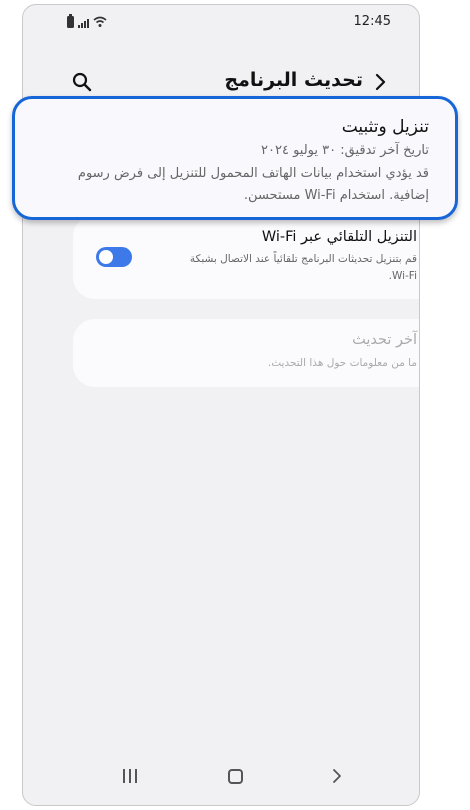  What do you see at coordinates (106, 257) in the screenshot?
I see `toggle-knob` at bounding box center [106, 257].